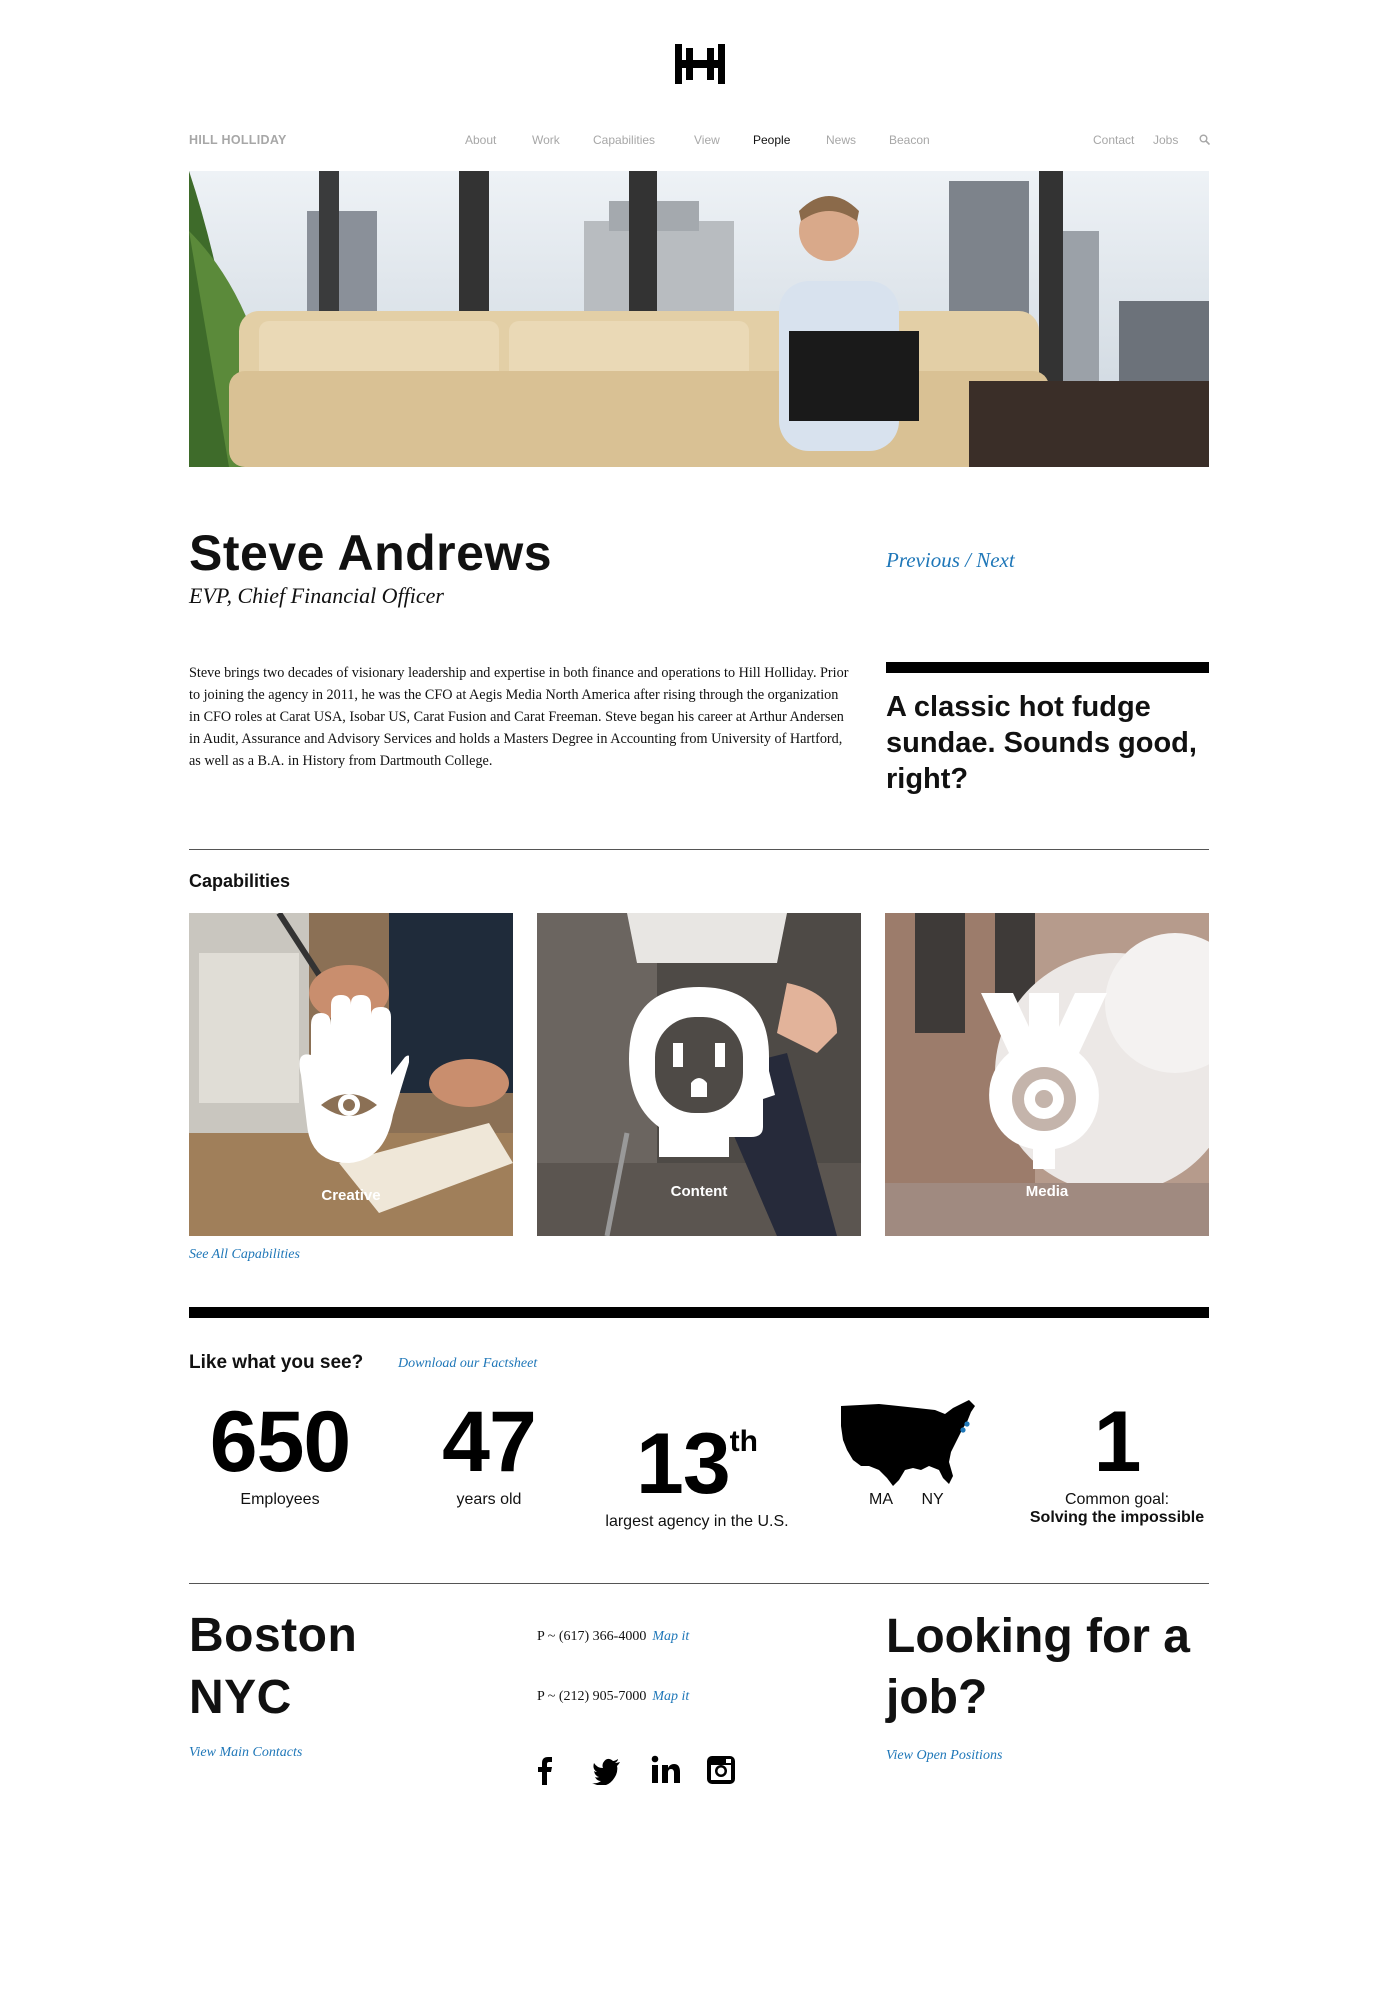  I want to click on state-label-ma: MA, so click(881, 1499).